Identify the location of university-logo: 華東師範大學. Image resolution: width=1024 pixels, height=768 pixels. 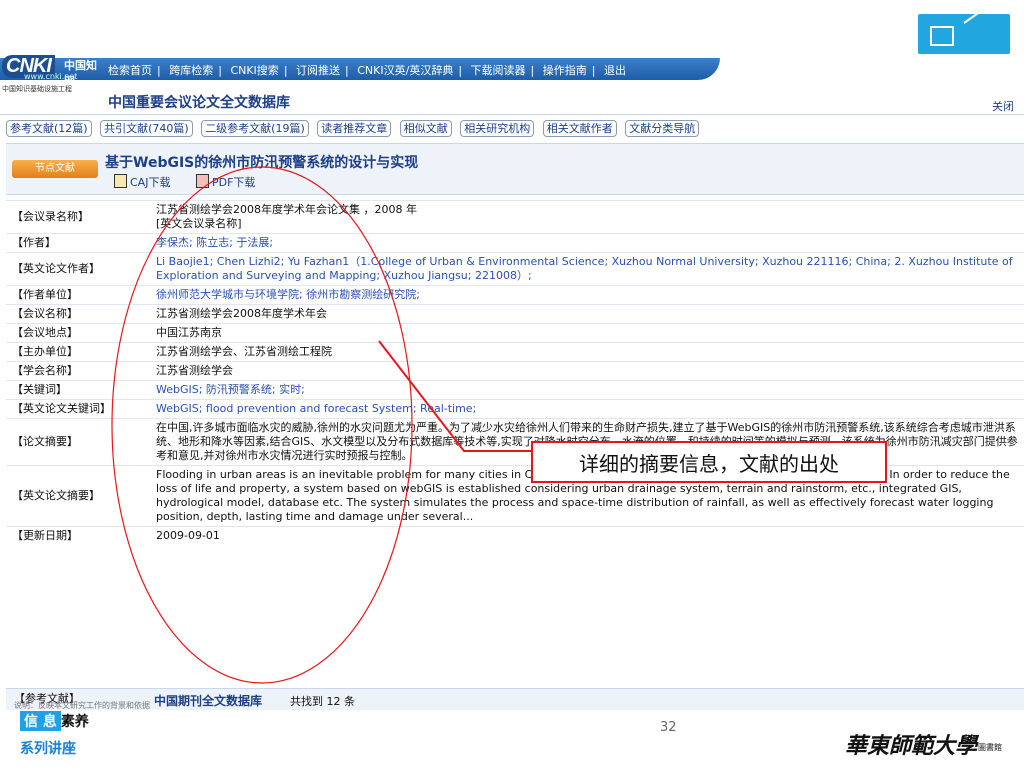
(911, 746).